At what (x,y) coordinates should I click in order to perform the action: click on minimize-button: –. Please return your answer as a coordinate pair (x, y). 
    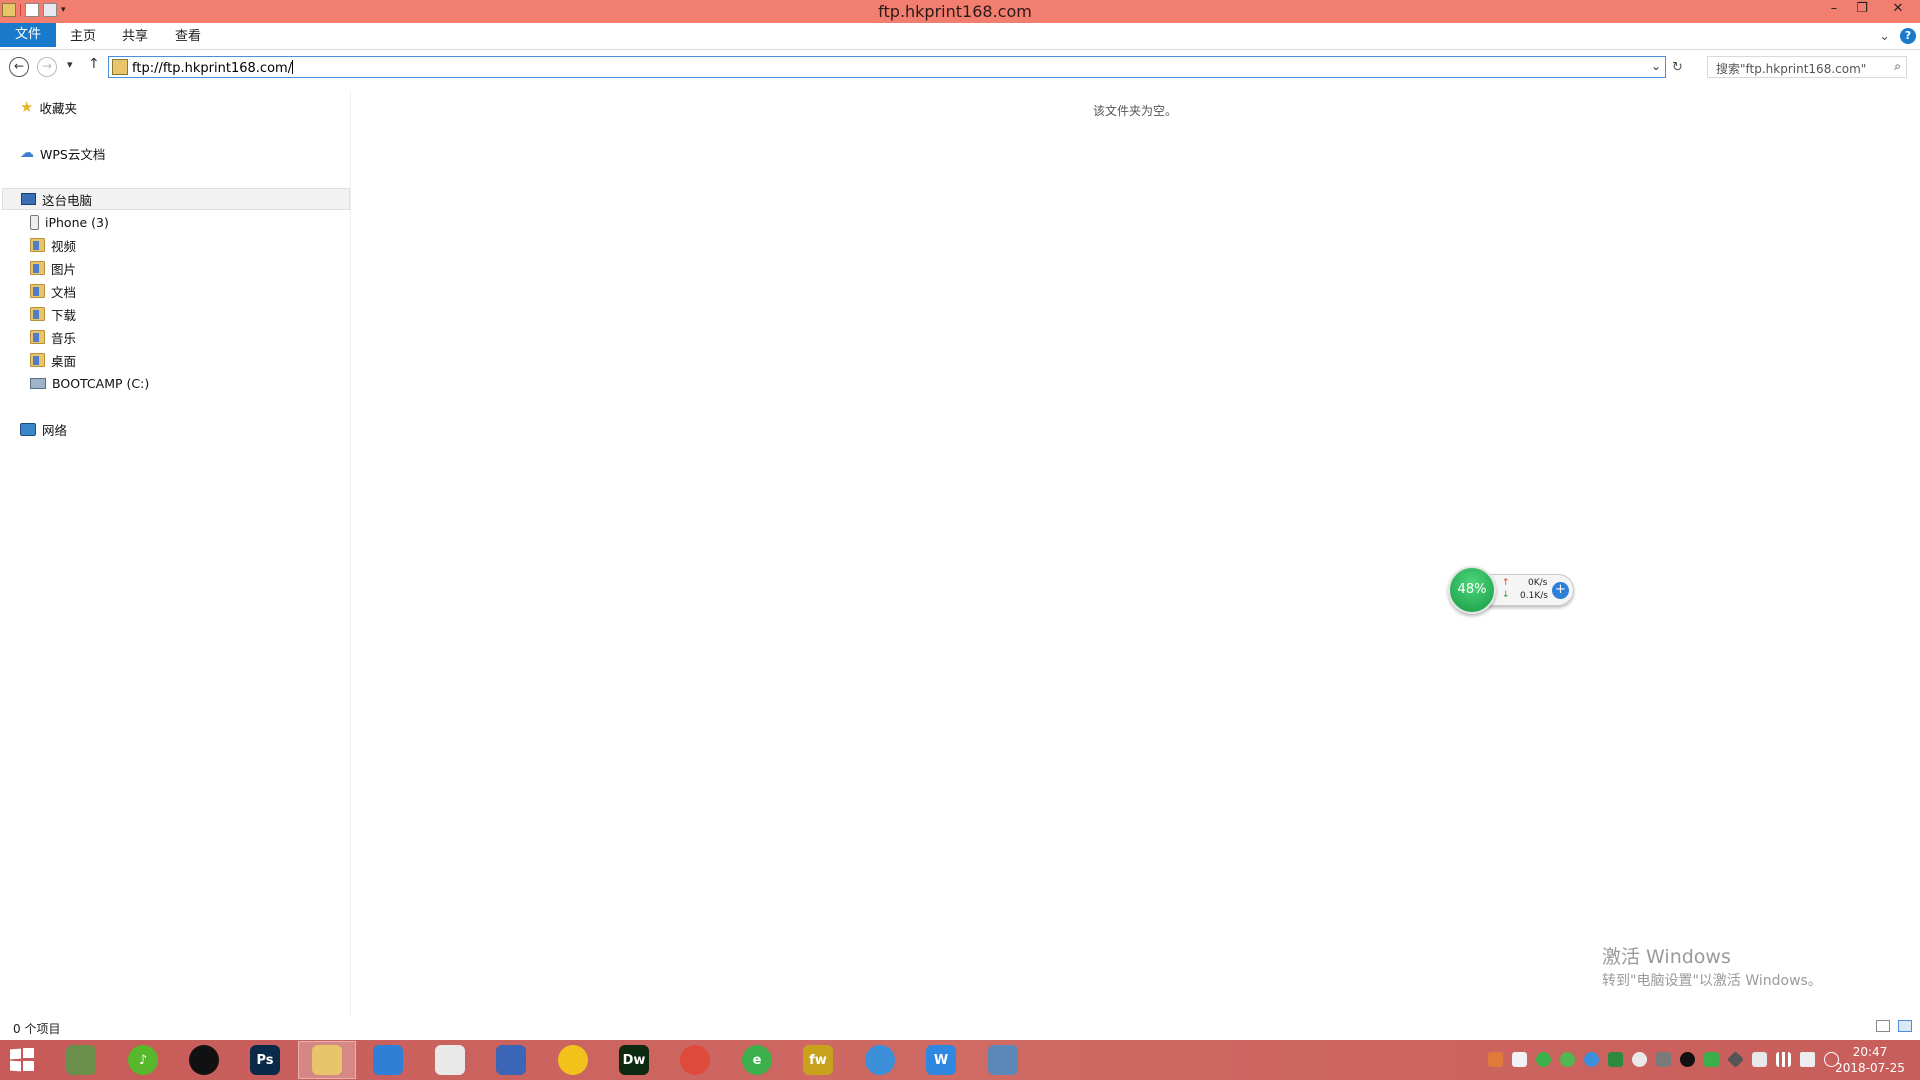
    Looking at the image, I should click on (1834, 10).